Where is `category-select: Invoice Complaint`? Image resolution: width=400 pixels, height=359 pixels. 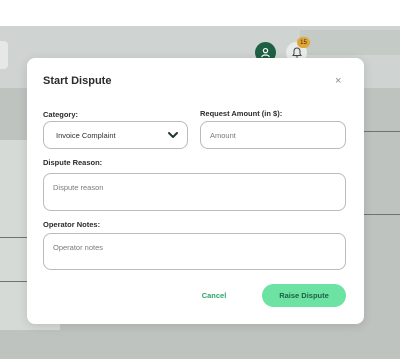 category-select: Invoice Complaint is located at coordinates (115, 135).